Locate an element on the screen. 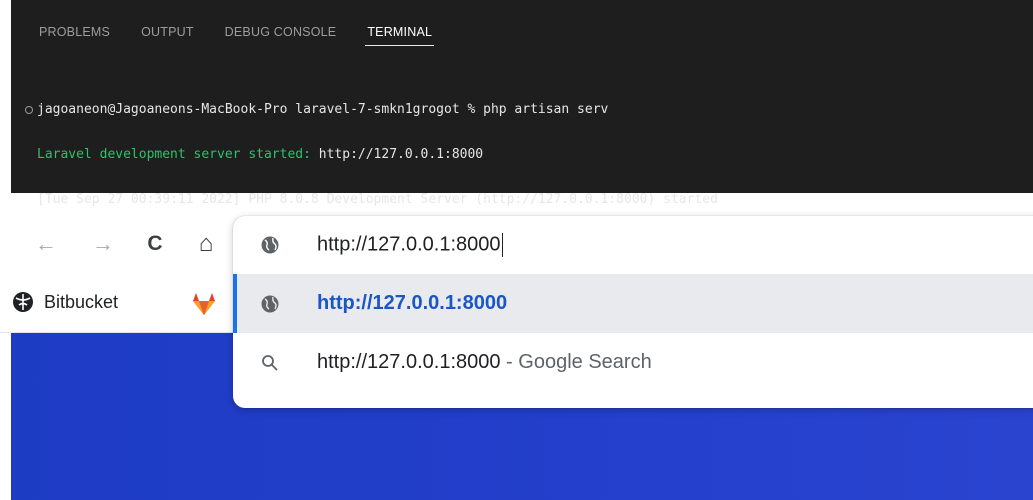  bookmark-label: Bitbucket is located at coordinates (81, 301).